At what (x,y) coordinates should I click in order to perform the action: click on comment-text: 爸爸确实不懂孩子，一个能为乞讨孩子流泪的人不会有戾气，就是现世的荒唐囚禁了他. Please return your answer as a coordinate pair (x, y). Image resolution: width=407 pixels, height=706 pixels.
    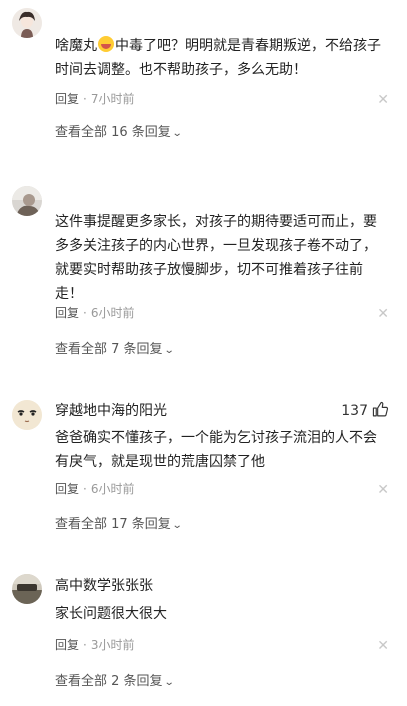
    Looking at the image, I should click on (216, 450).